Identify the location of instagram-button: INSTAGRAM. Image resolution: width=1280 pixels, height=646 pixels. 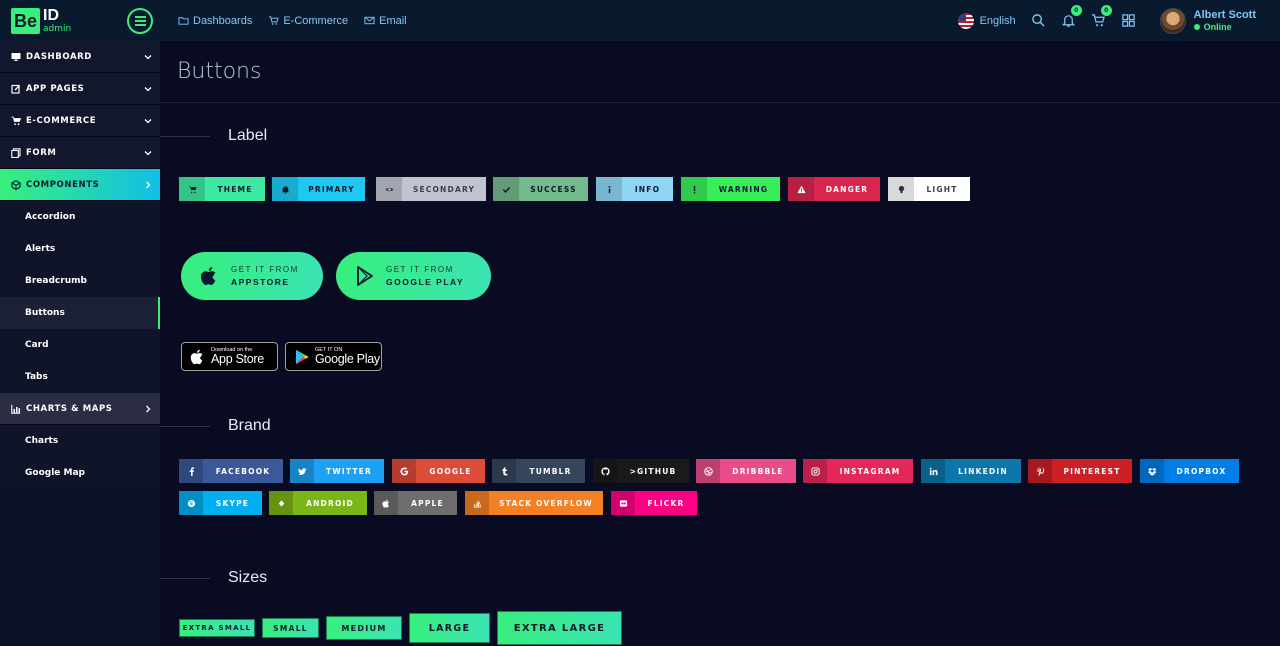
(858, 471).